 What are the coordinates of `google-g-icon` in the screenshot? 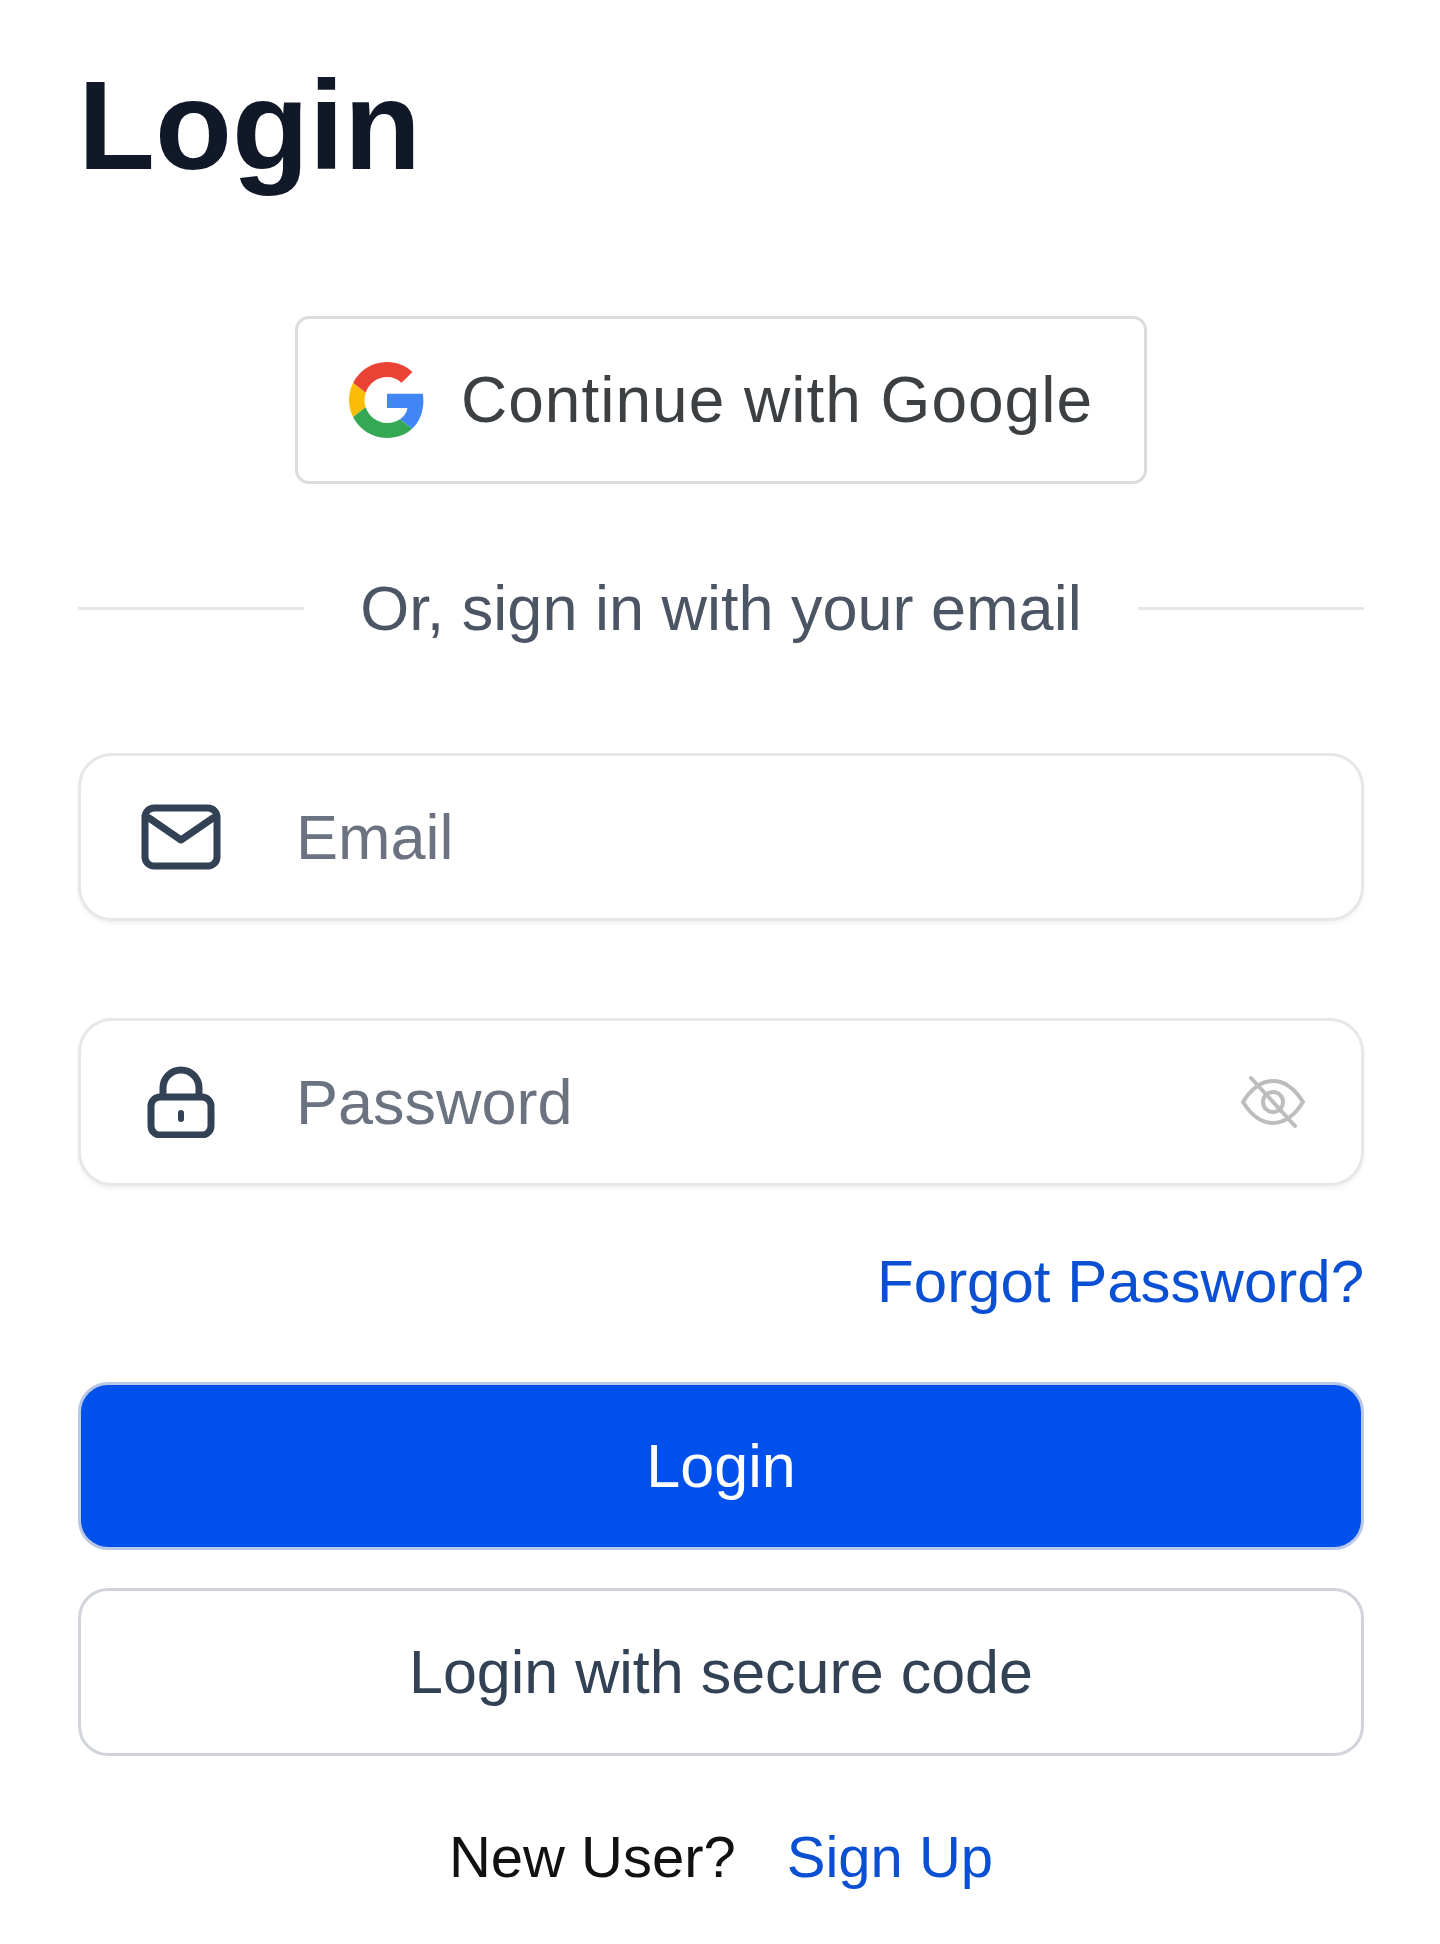 It's located at (387, 400).